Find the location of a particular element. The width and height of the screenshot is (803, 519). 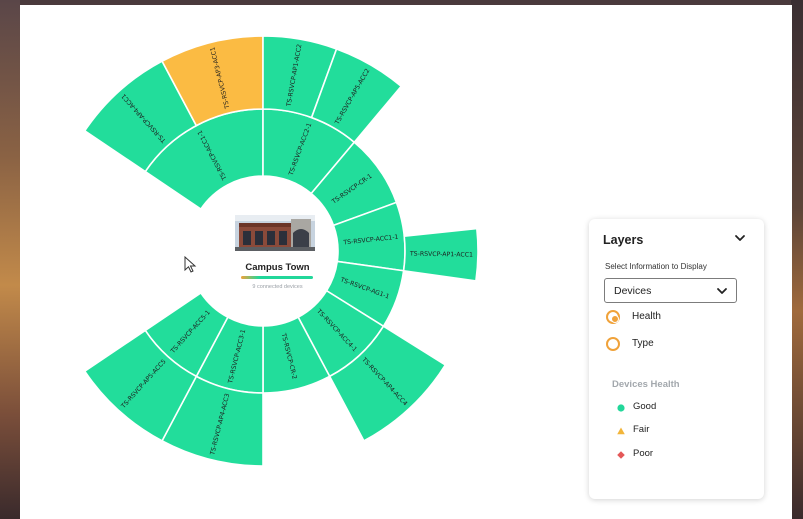

center-title: Campus Town is located at coordinates (277, 267).